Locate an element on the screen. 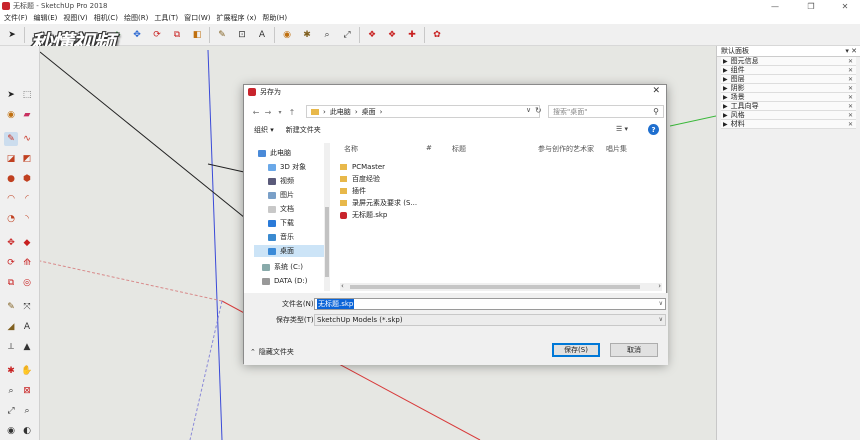  view-options-icon: ☰ ▾ is located at coordinates (622, 129).